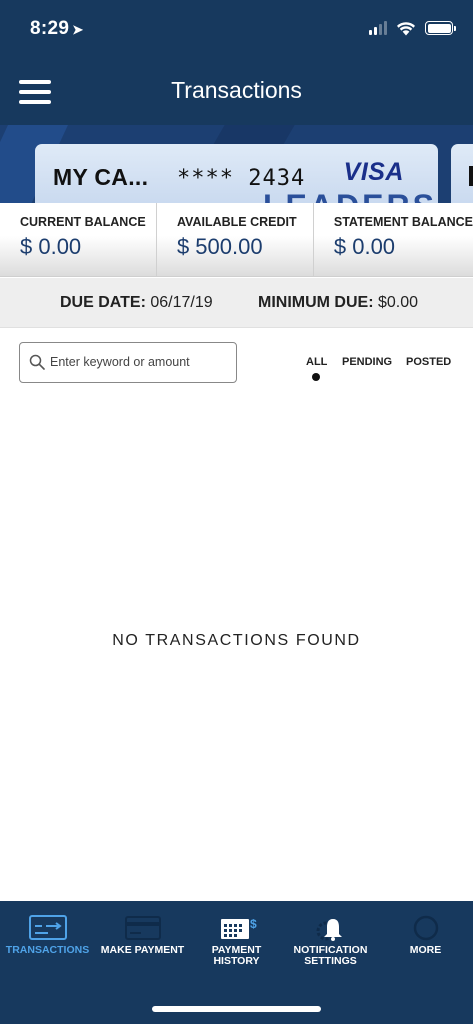 Image resolution: width=473 pixels, height=1024 pixels. Describe the element at coordinates (83, 222) in the screenshot. I see `balance-label: CURRENT BALANCE` at that location.